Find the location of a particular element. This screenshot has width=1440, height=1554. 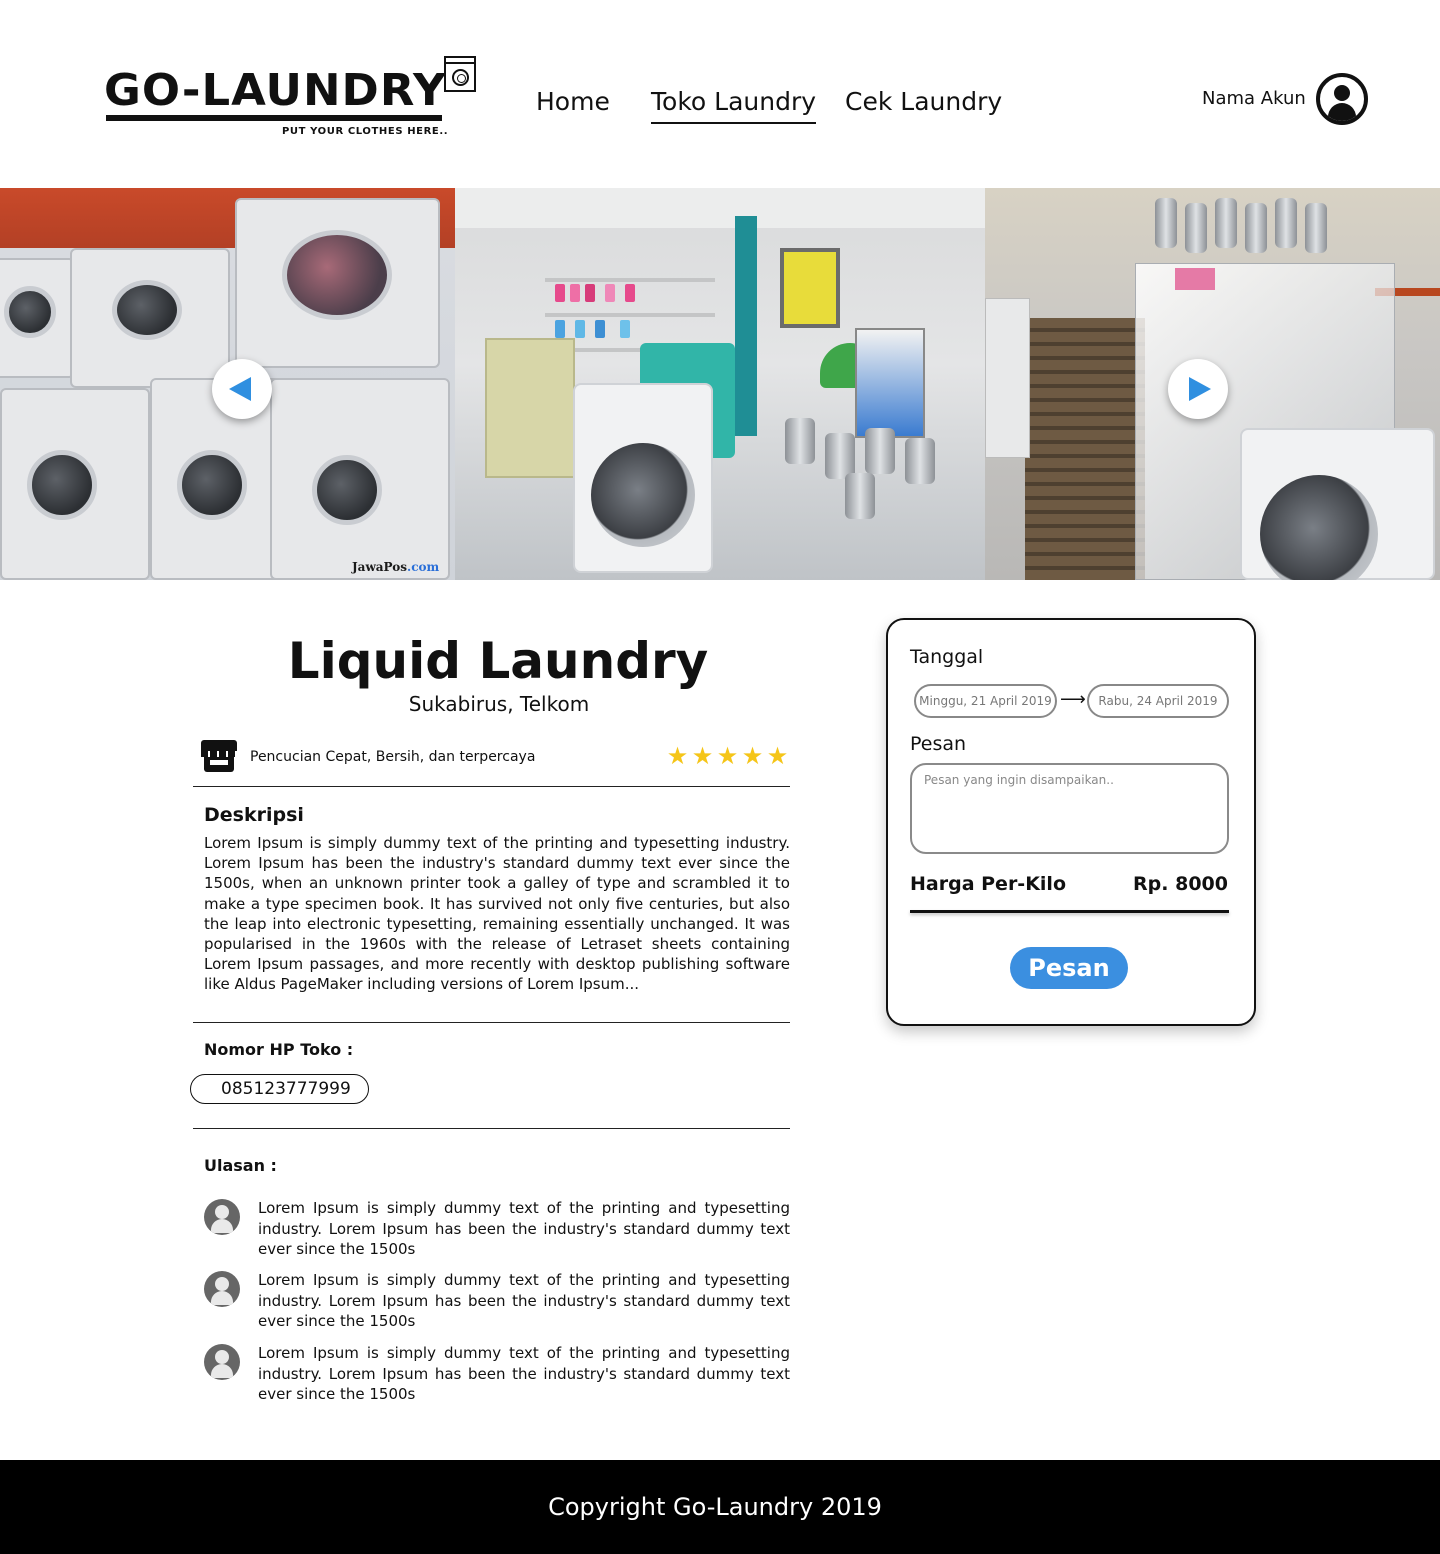

price-label: Harga Per-Kilo is located at coordinates (988, 884).